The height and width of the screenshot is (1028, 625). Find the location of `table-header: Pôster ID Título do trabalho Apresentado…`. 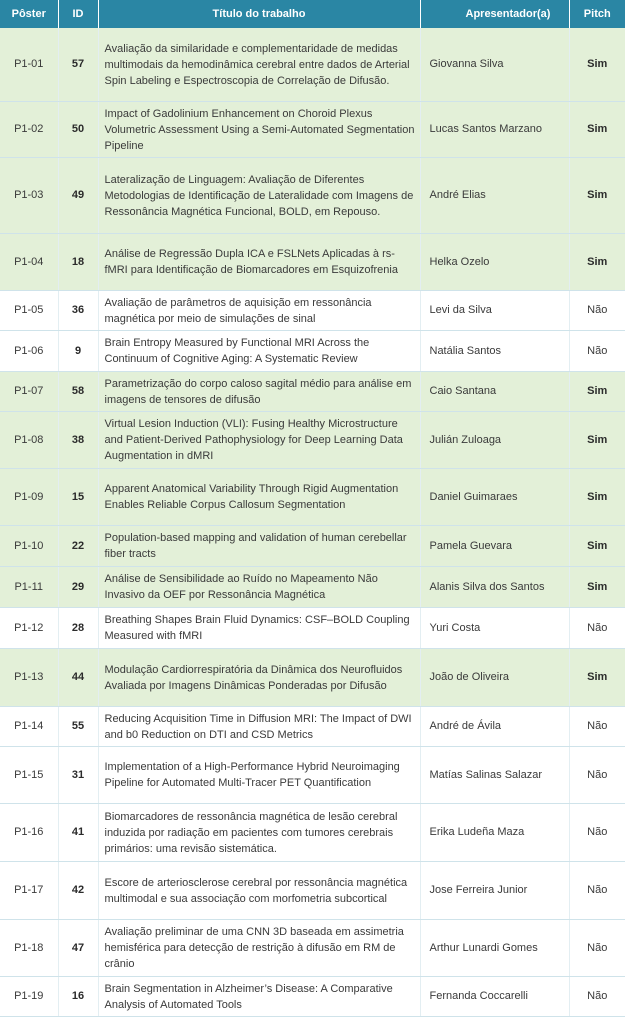

table-header: Pôster ID Título do trabalho Apresentado… is located at coordinates (312, 14).